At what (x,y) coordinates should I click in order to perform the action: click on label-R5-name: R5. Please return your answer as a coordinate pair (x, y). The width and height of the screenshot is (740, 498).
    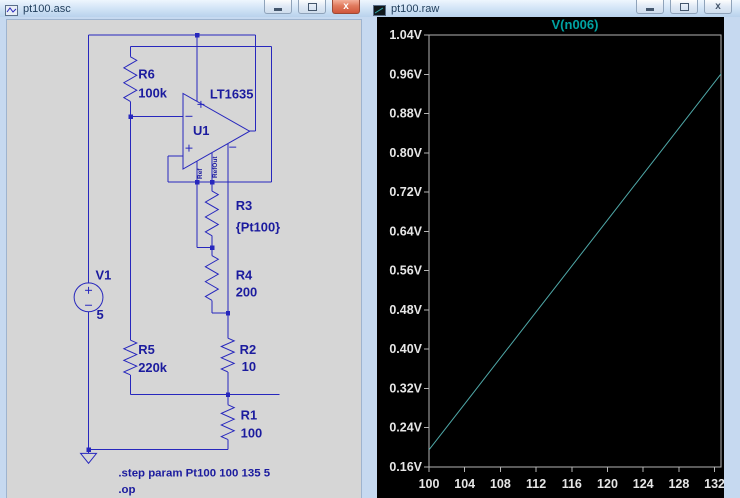
    Looking at the image, I should click on (146, 349).